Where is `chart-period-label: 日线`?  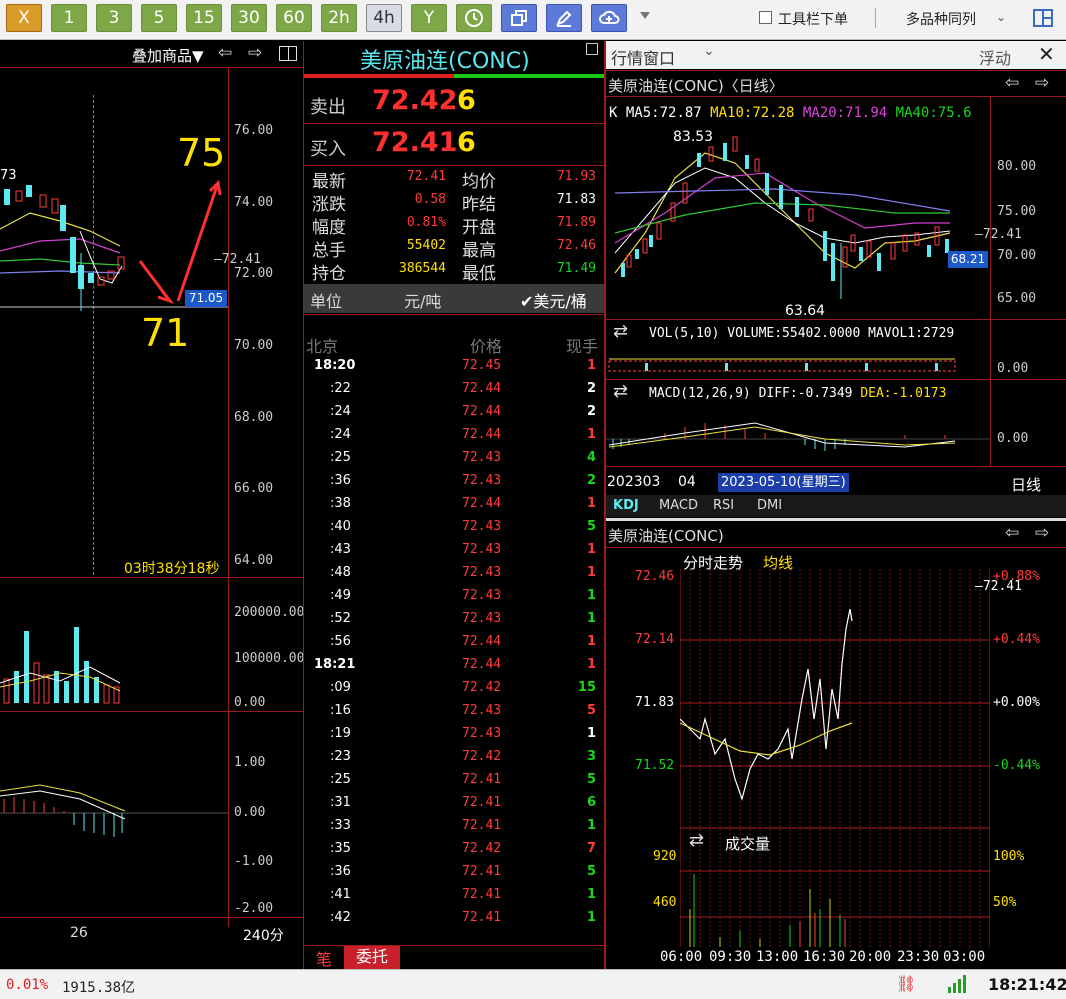 chart-period-label: 日线 is located at coordinates (1026, 484).